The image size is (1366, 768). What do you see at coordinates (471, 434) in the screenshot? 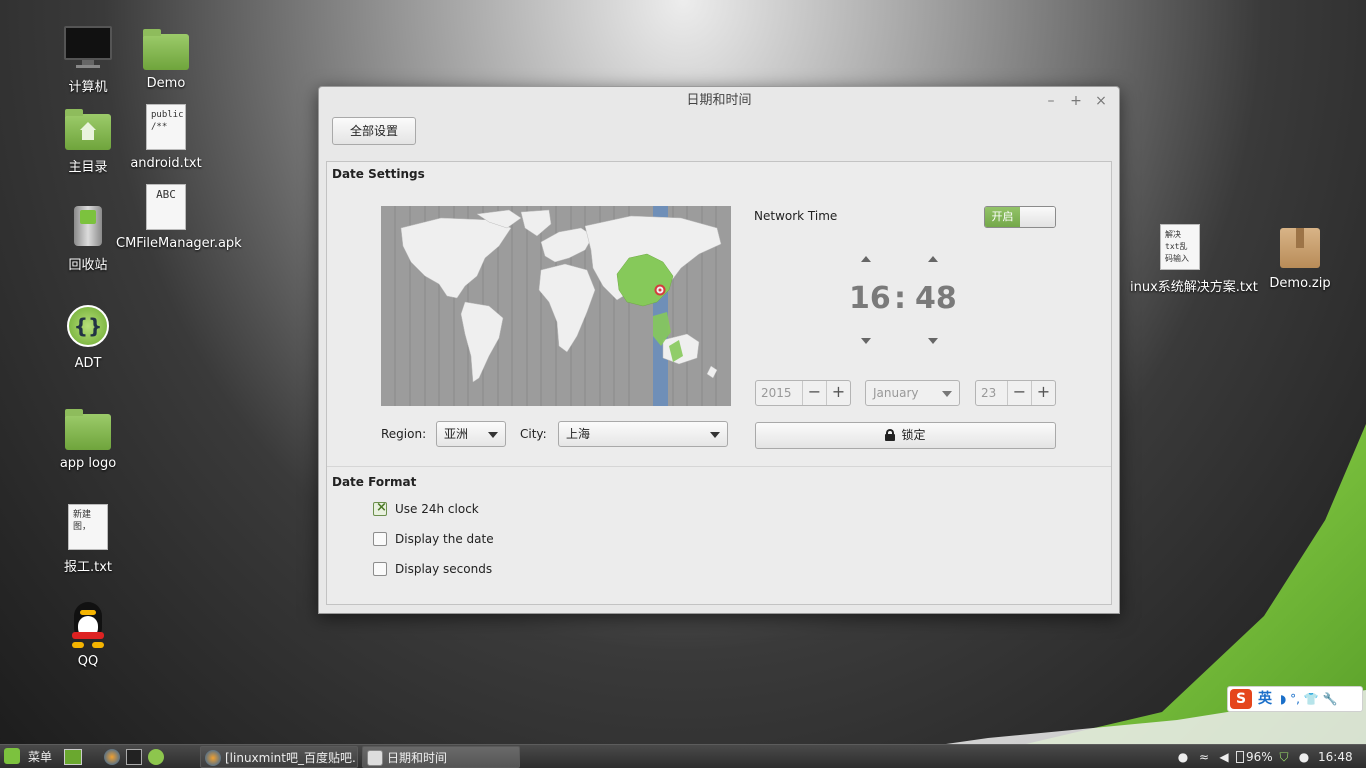
I see `region-select: 亚洲` at bounding box center [471, 434].